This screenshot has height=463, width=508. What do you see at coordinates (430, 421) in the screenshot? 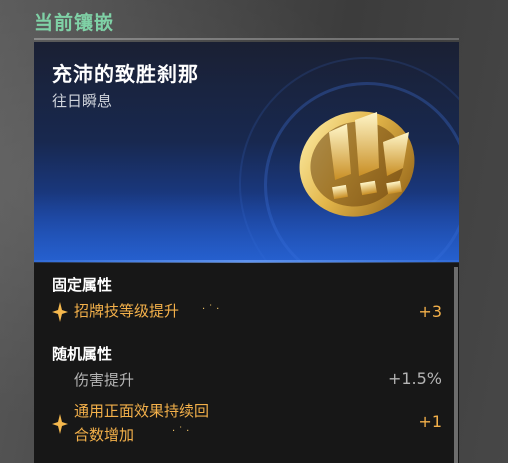
I see `random-attribute-value: +1` at bounding box center [430, 421].